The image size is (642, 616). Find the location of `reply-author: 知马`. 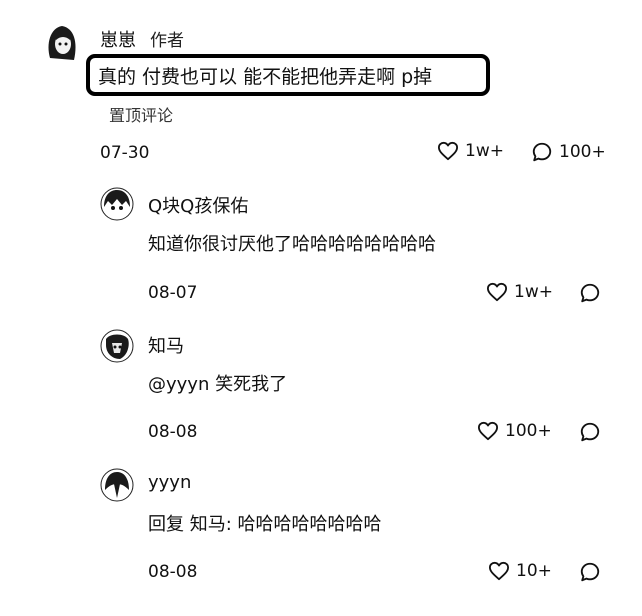

reply-author: 知马 is located at coordinates (166, 345).